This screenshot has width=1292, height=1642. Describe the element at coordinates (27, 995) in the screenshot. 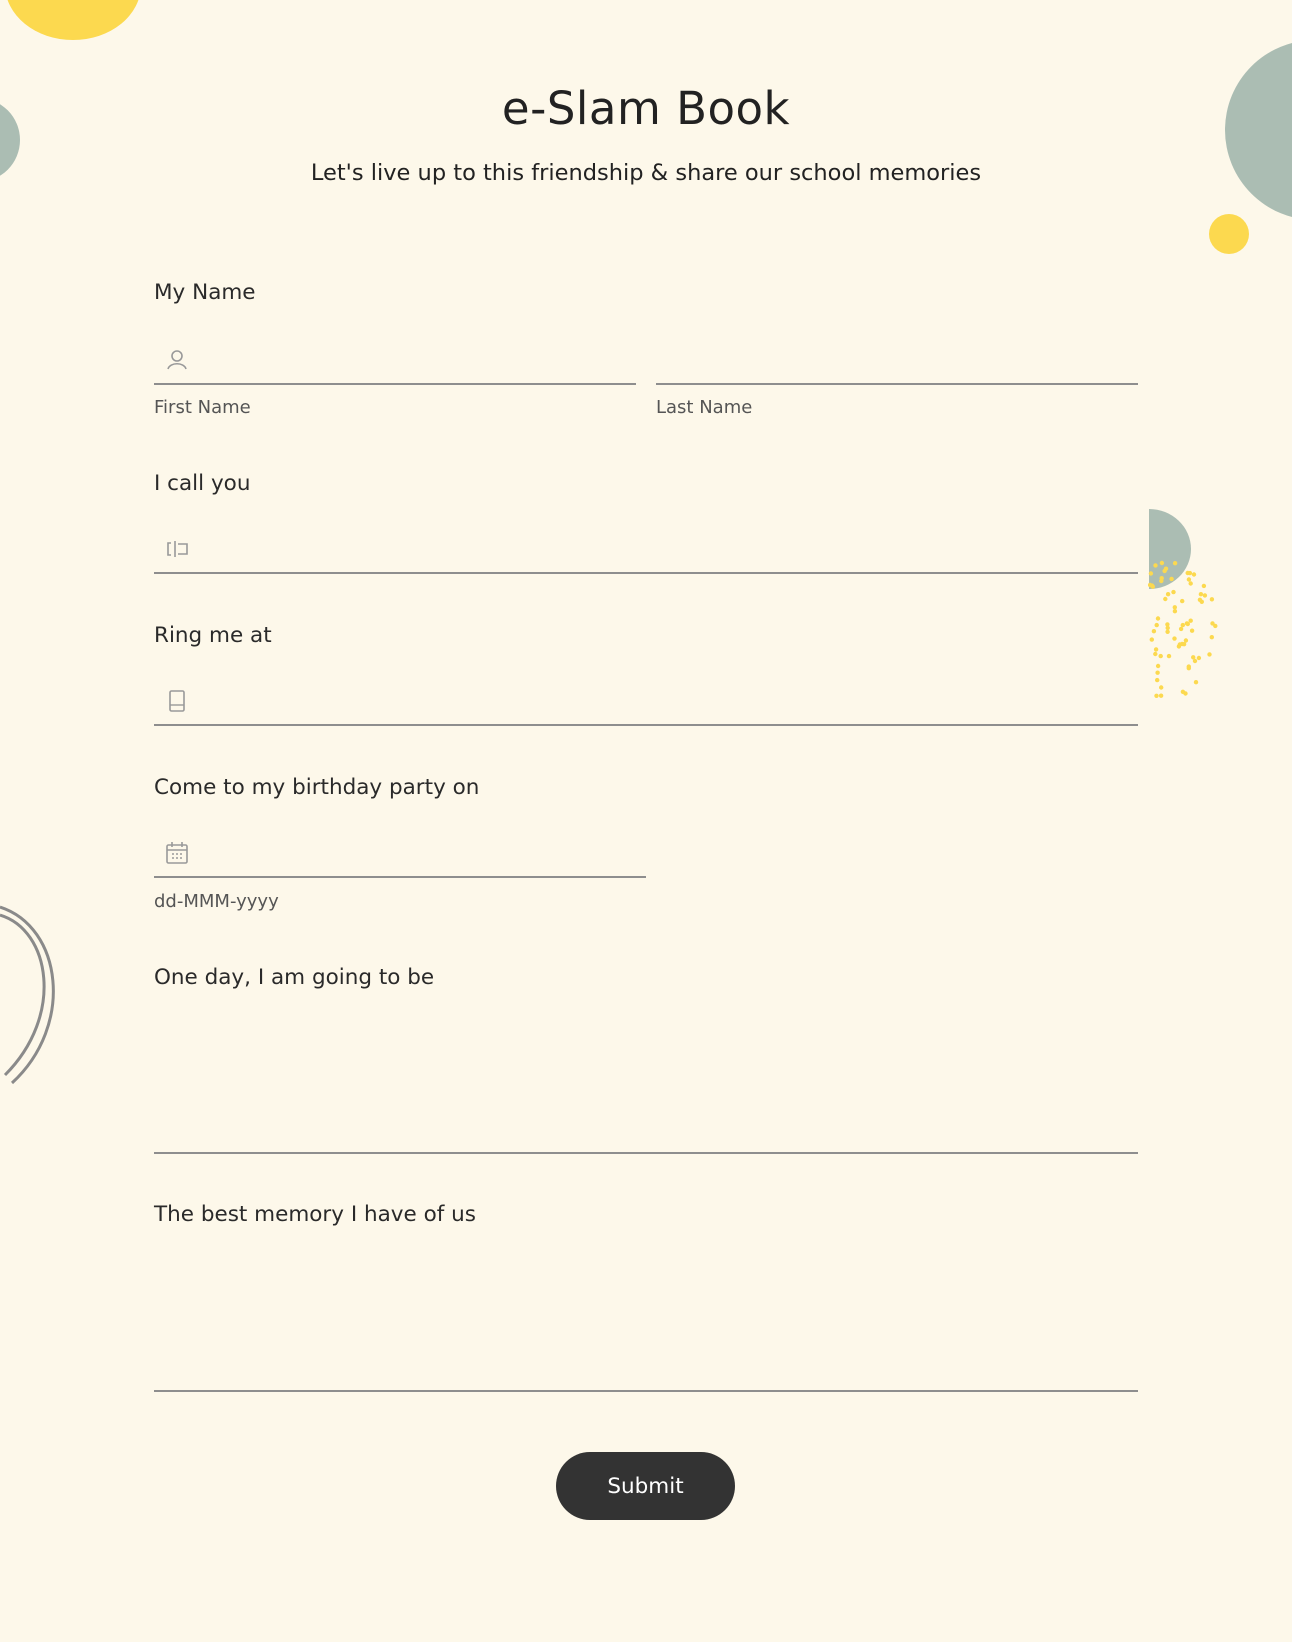

I see `decoration-gray-arcs-left` at that location.